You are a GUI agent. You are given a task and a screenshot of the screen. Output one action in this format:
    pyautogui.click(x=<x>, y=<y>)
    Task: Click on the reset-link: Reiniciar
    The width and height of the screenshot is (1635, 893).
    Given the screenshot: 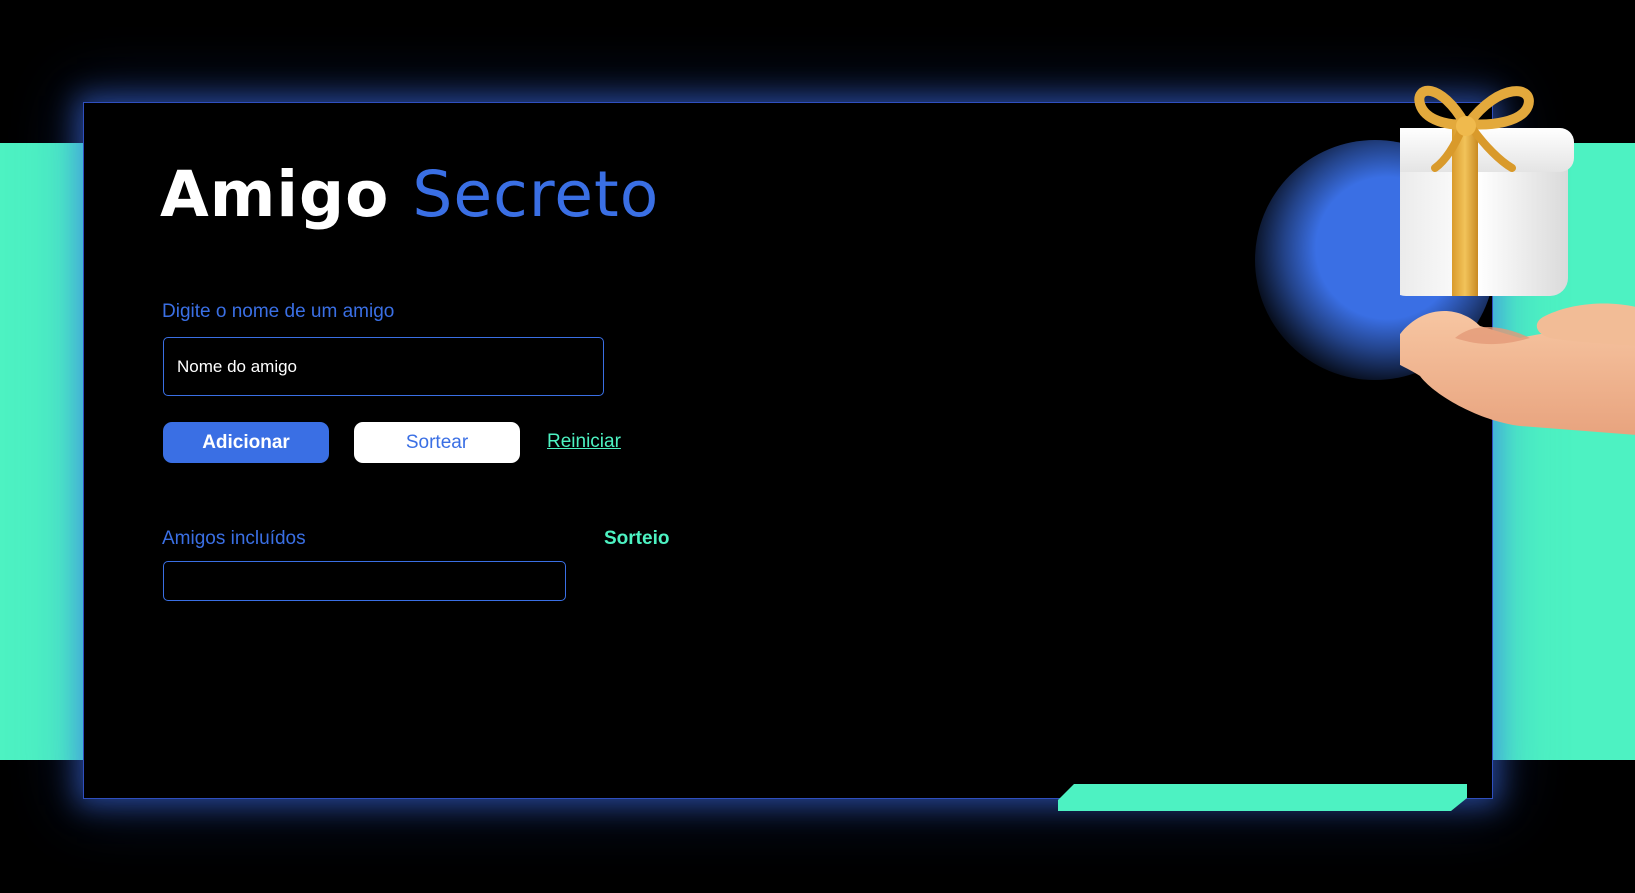 What is the action you would take?
    pyautogui.click(x=584, y=442)
    